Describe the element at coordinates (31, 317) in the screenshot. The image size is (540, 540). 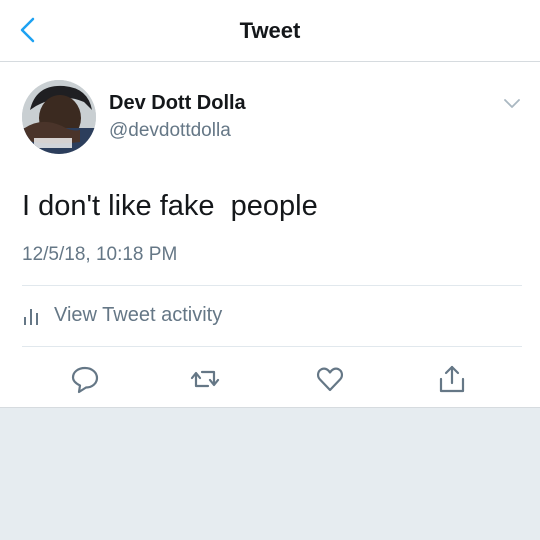
I see `bar-chart-icon` at that location.